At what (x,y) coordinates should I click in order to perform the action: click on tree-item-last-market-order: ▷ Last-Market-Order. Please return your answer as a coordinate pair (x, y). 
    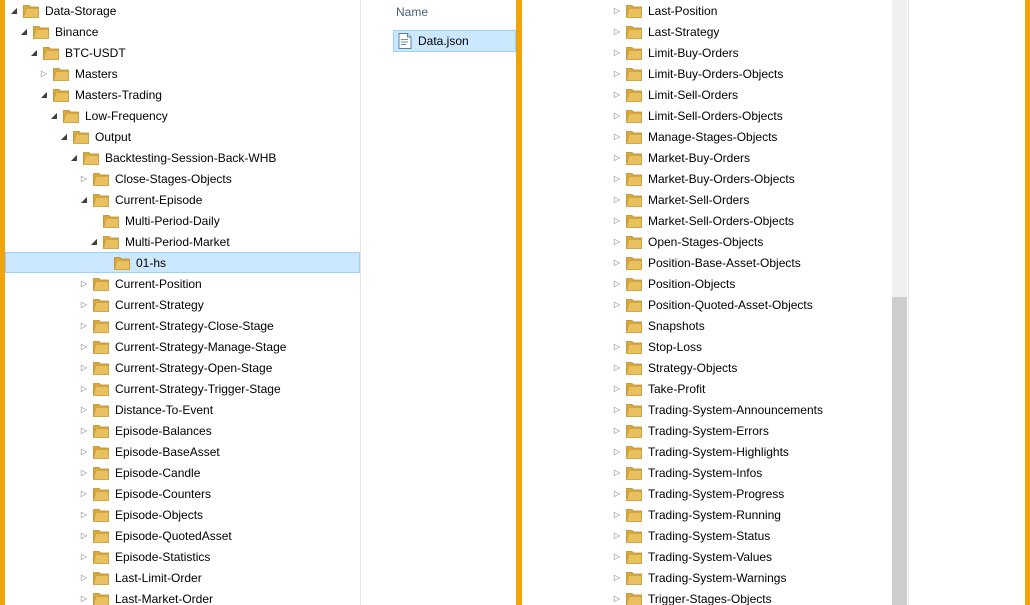
    Looking at the image, I should click on (182, 596).